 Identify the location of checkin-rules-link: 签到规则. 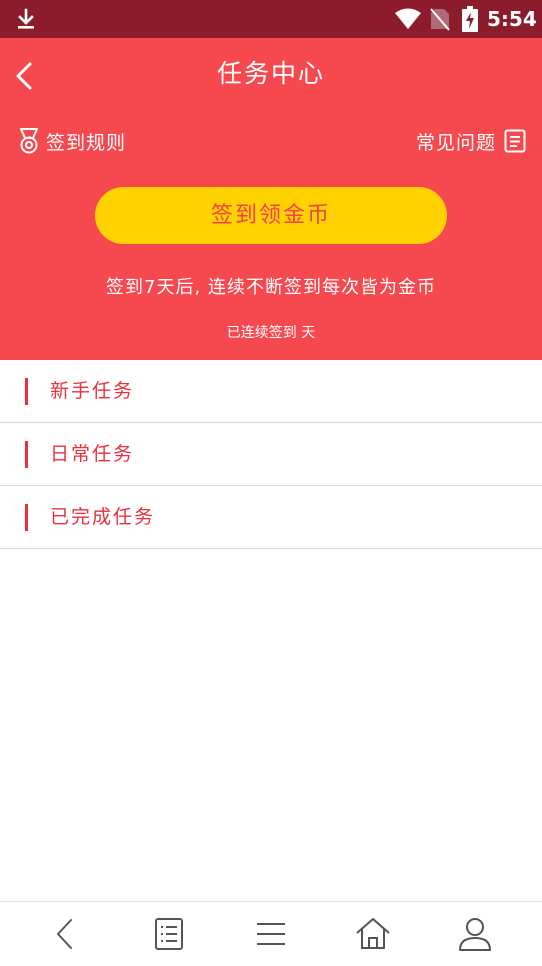
(72, 141).